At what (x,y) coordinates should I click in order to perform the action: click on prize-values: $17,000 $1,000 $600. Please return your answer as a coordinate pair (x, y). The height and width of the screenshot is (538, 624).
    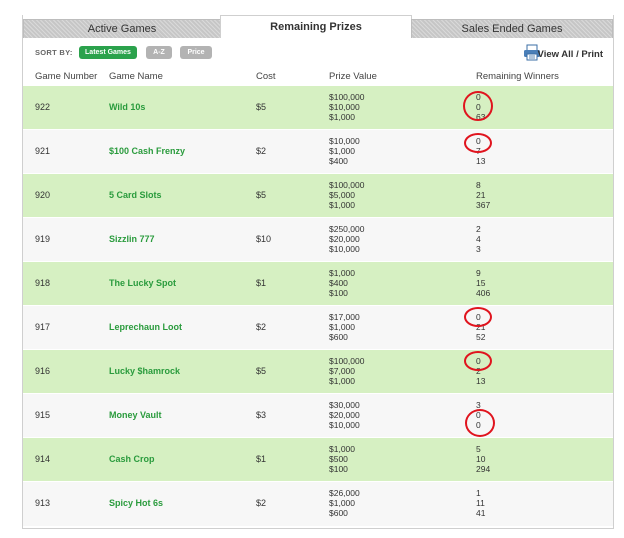
    Looking at the image, I should click on (344, 327).